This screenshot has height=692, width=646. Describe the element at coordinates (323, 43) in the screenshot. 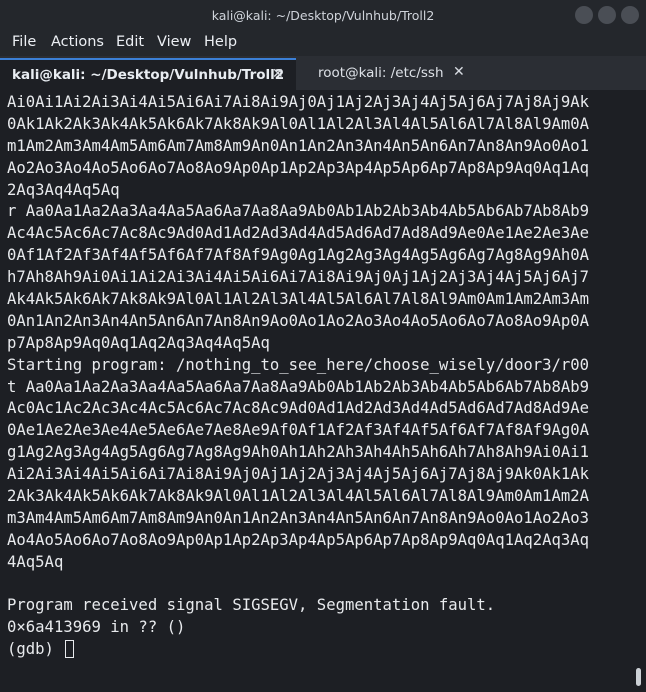

I see `menu-bar: File Actions Edit View Help` at that location.